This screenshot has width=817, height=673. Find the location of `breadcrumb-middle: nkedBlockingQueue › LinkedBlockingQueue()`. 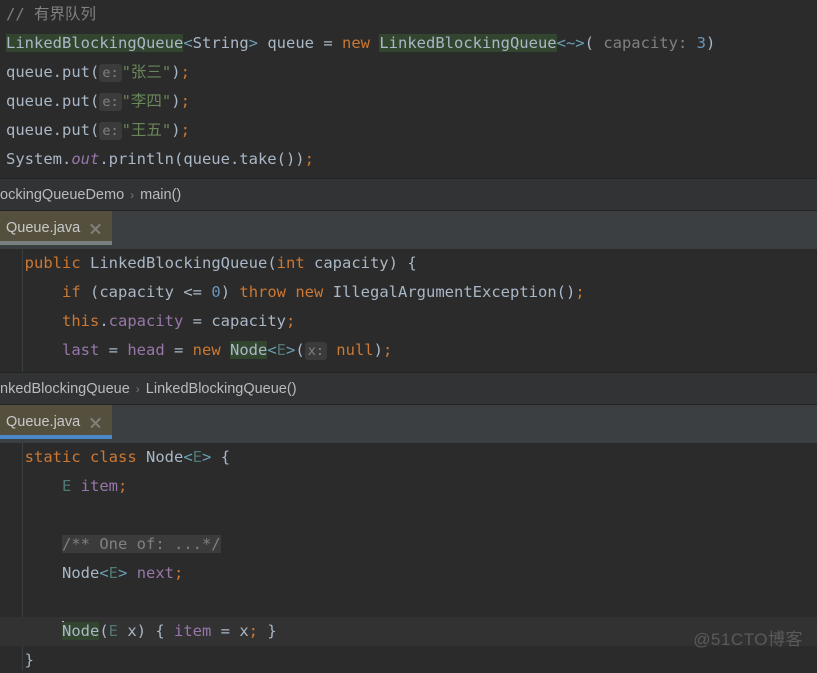

breadcrumb-middle: nkedBlockingQueue › LinkedBlockingQueue() is located at coordinates (408, 388).